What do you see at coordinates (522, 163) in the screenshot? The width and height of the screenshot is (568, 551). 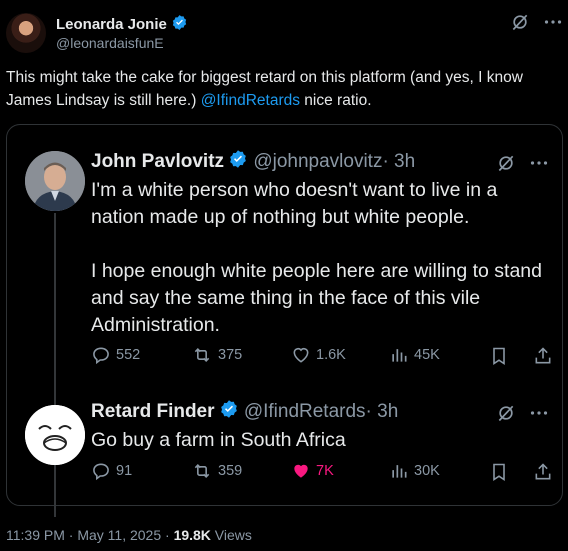 I see `quoted-tweet-1-menu` at bounding box center [522, 163].